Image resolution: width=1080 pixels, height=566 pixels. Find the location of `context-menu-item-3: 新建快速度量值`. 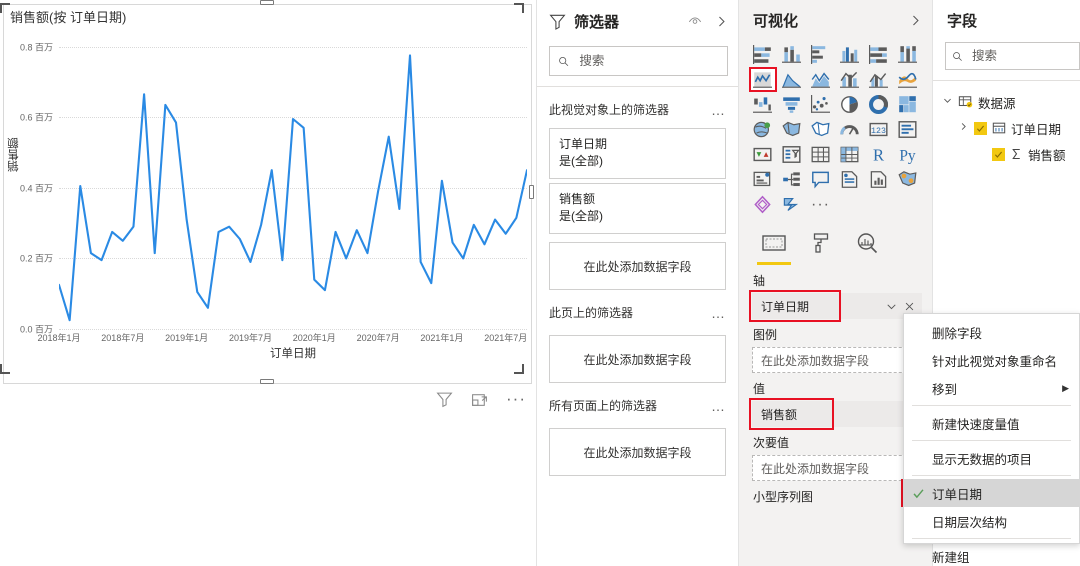

context-menu-item-3: 新建快速度量值 is located at coordinates (991, 423).